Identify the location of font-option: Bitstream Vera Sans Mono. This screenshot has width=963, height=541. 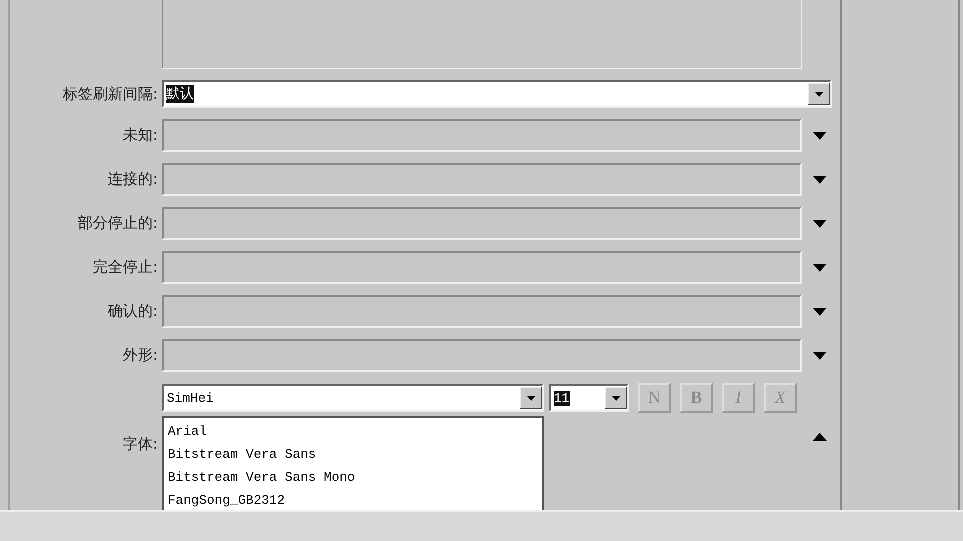
(353, 477).